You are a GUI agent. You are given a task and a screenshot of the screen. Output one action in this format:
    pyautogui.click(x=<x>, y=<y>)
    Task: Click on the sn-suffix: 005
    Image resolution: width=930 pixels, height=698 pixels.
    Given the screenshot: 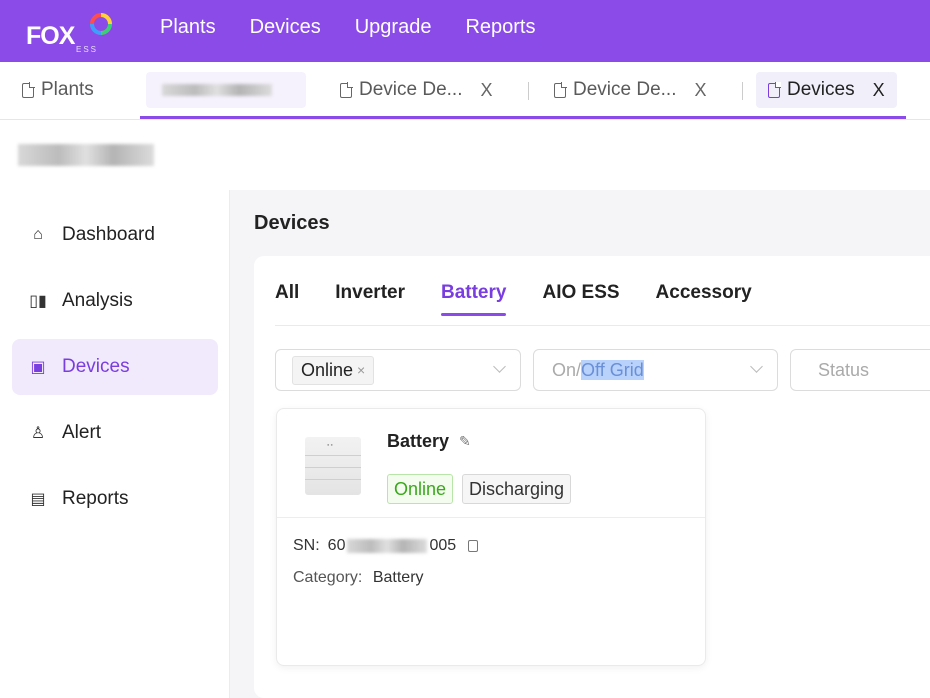 What is the action you would take?
    pyautogui.click(x=443, y=545)
    